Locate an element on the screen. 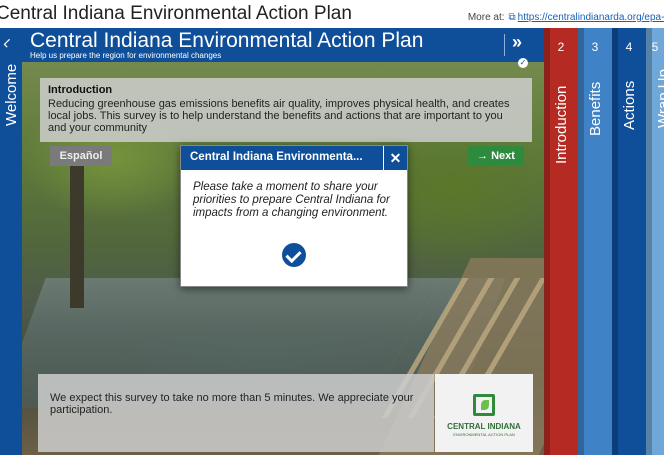 Image resolution: width=664 pixels, height=455 pixels. progress-check-icon: ✓ is located at coordinates (523, 63).